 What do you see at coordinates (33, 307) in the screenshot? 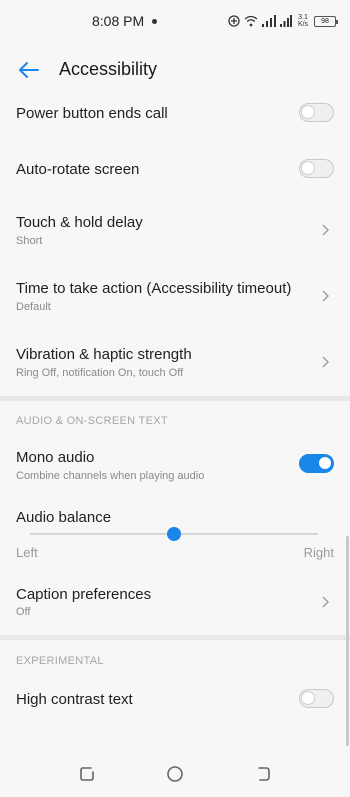
I see `setting-subtitle: Default` at bounding box center [33, 307].